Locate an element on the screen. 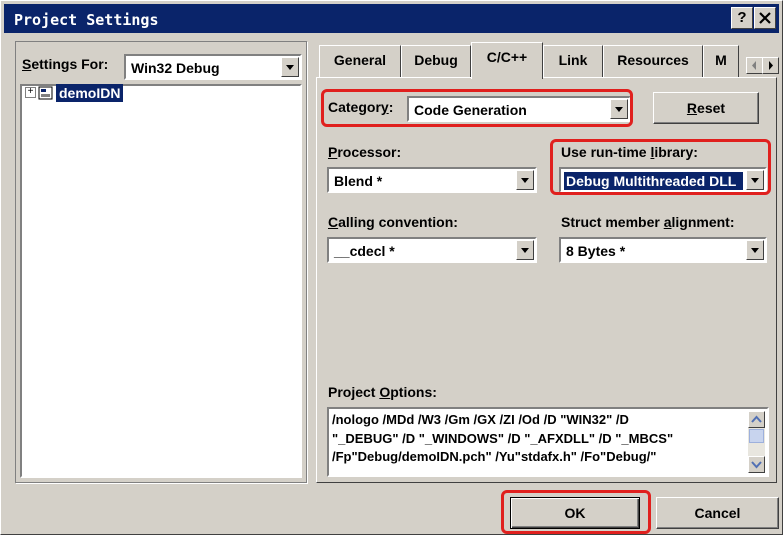 The height and width of the screenshot is (535, 783). struct-alignment-label: Struct member alignment: is located at coordinates (648, 222).